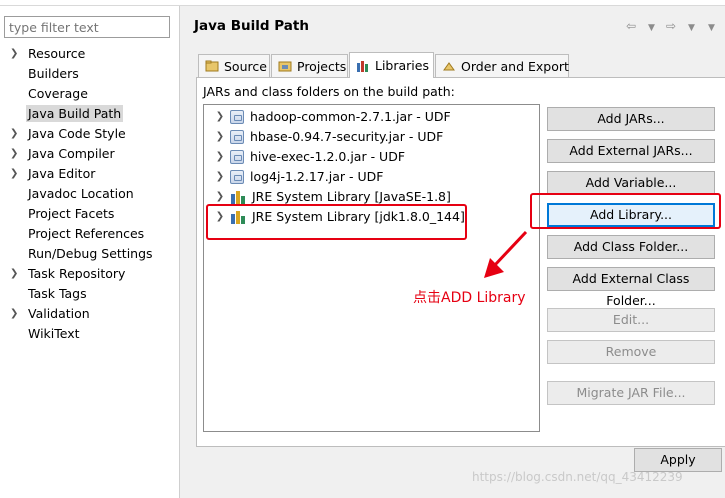 This screenshot has width=725, height=498. I want to click on nav-item-label: Java Compiler, so click(71, 153).